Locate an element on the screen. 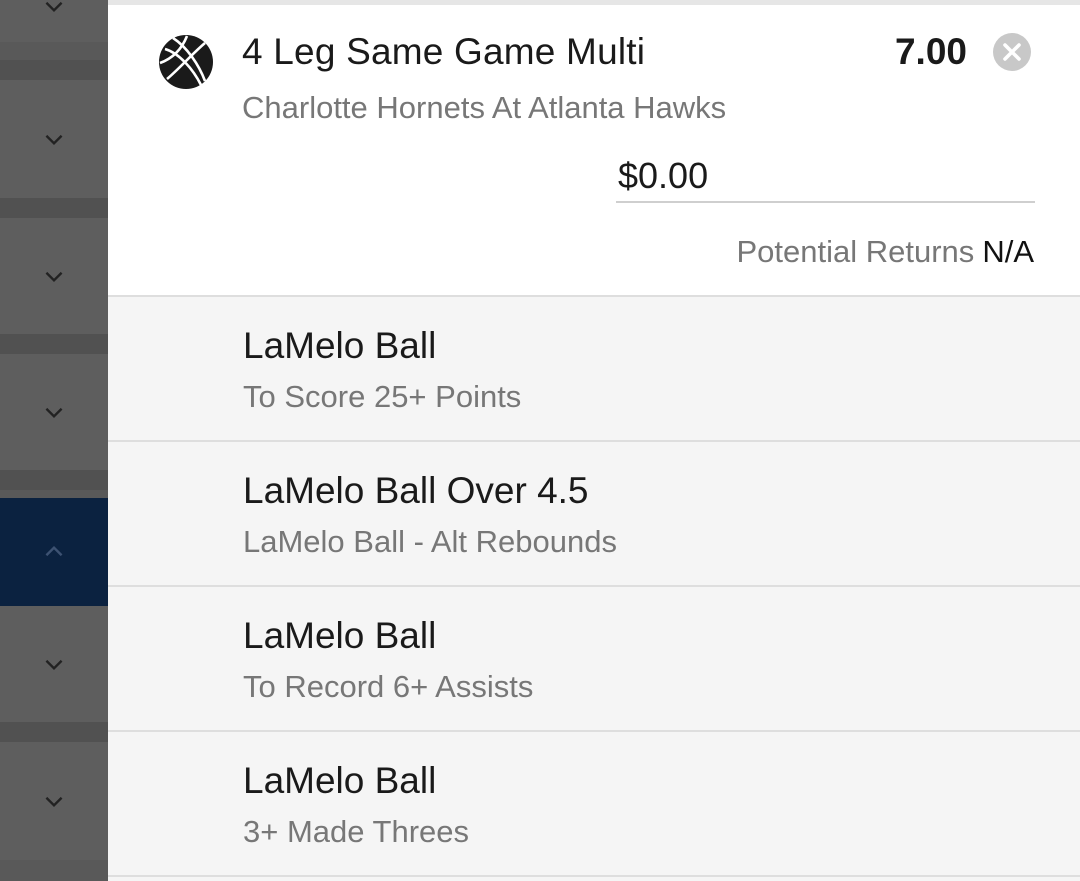 The width and height of the screenshot is (1080, 881). potential-returns: Potential Returns N/A is located at coordinates (886, 252).